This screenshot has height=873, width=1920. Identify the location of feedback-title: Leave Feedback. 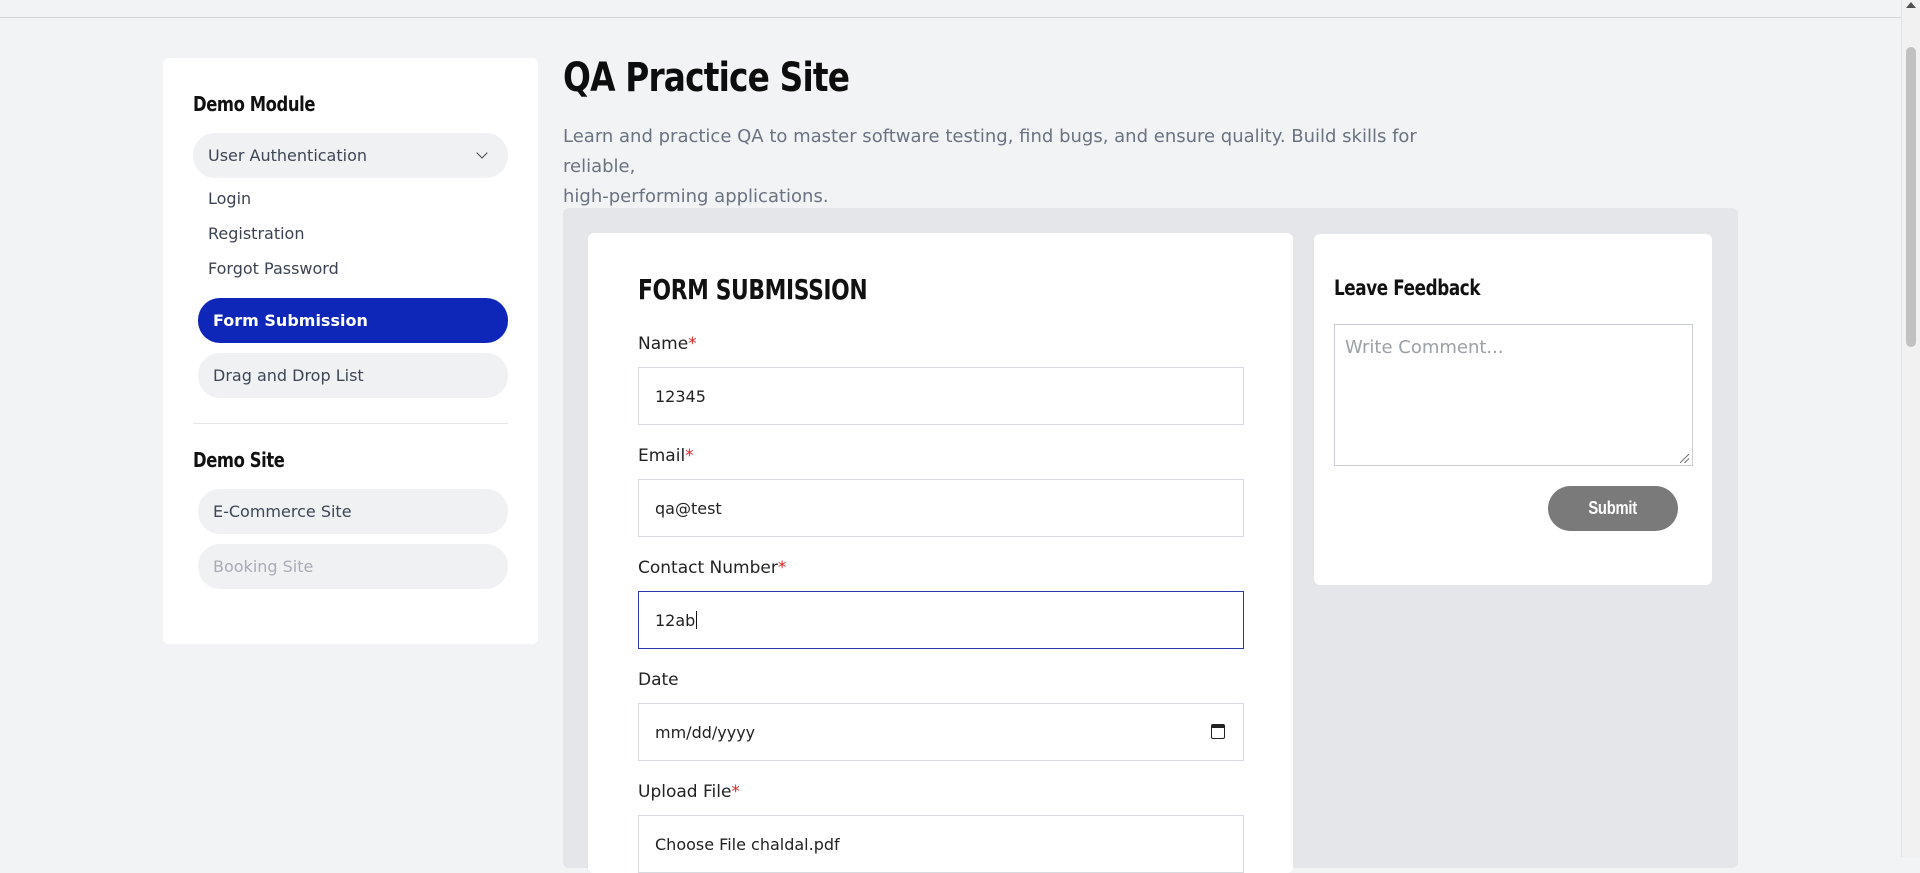
(1407, 288).